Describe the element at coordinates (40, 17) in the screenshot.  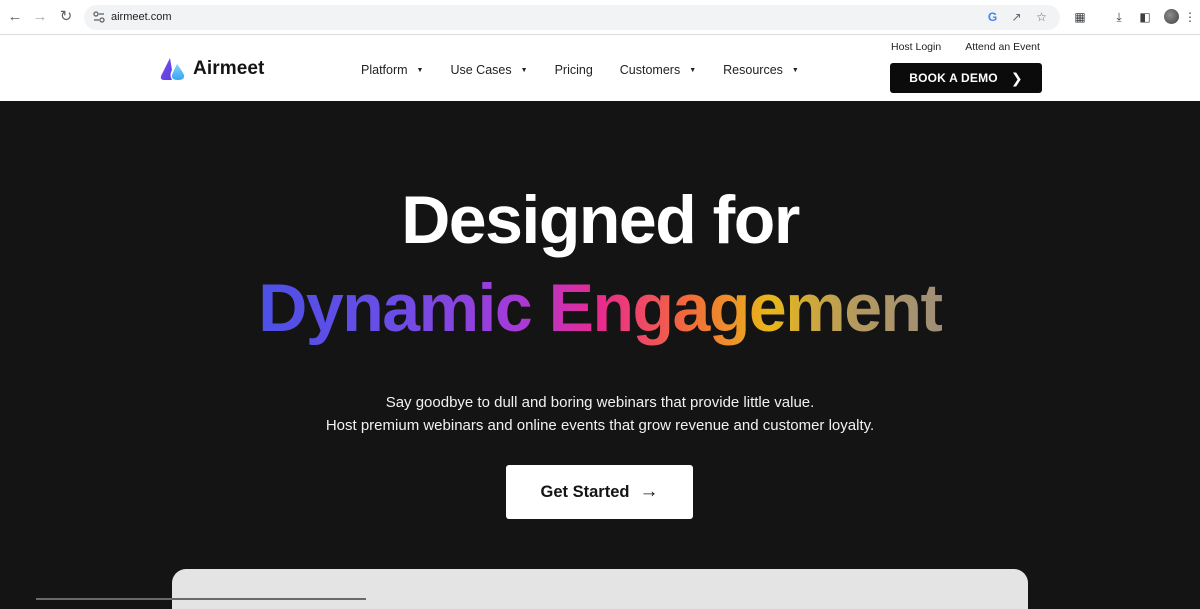
I see `forward-icon: →` at that location.